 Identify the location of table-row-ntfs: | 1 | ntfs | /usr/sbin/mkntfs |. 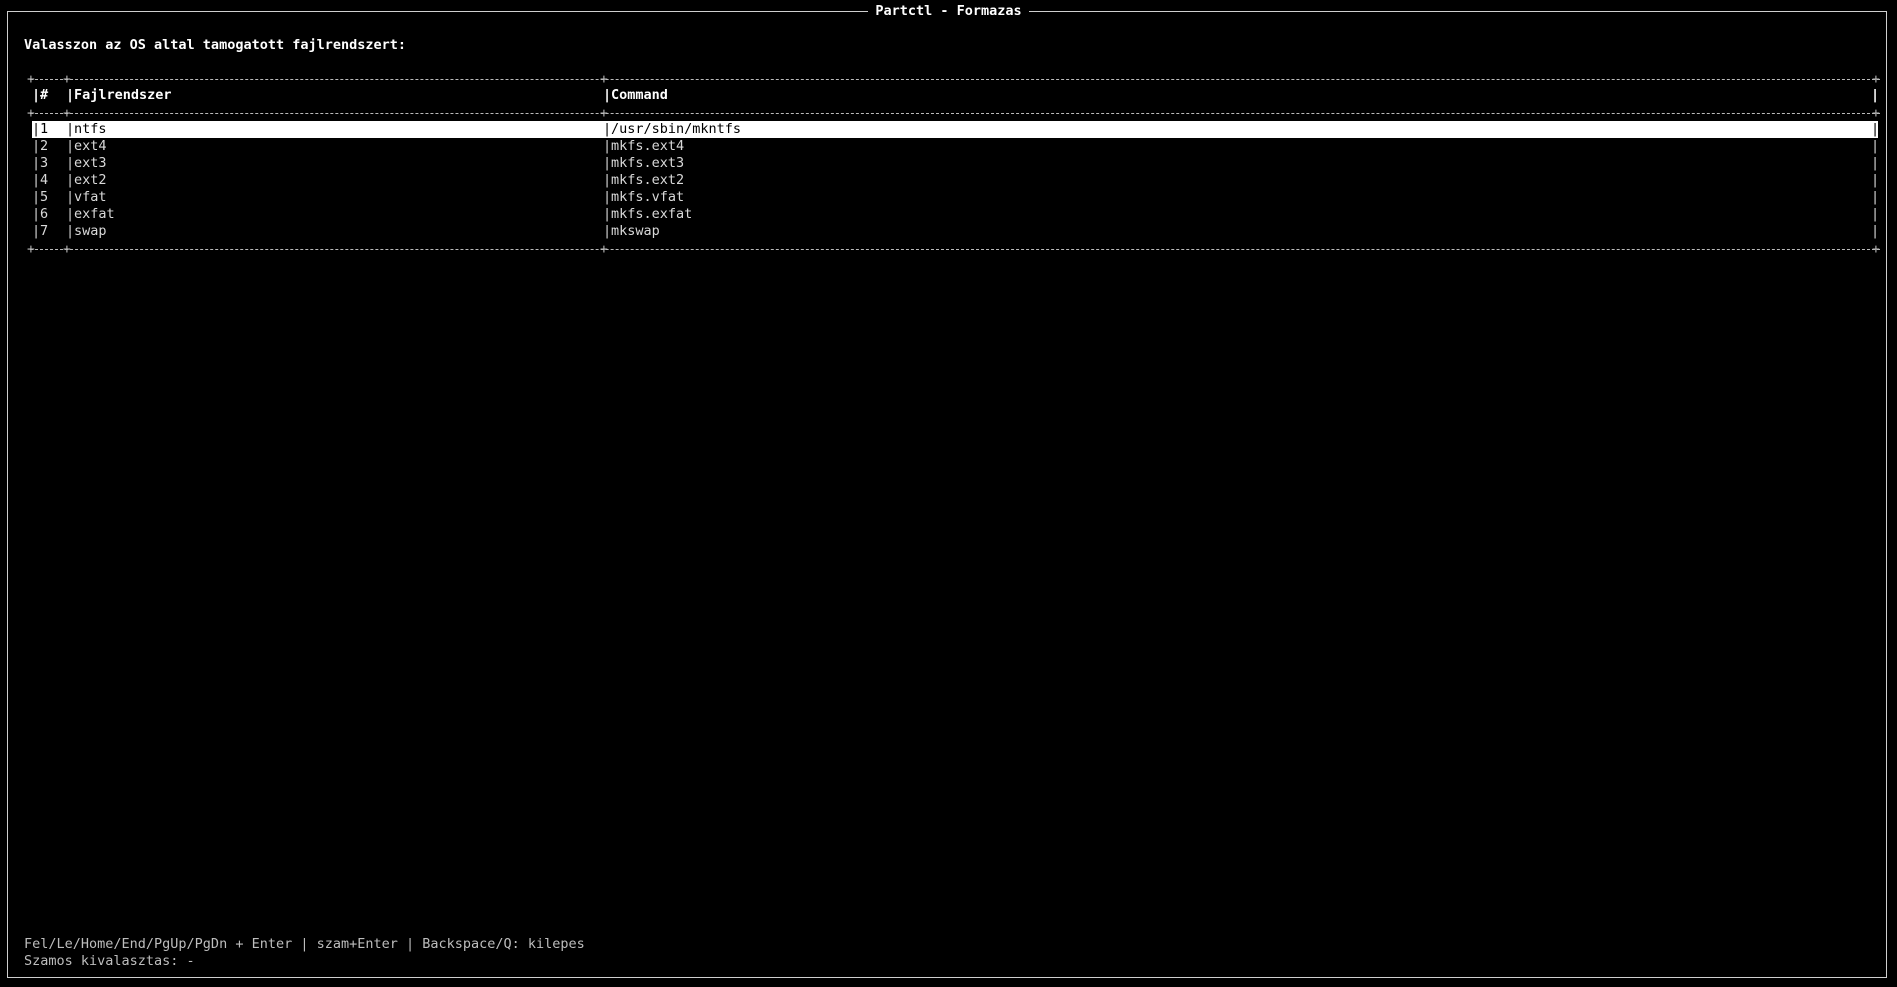
(955, 129).